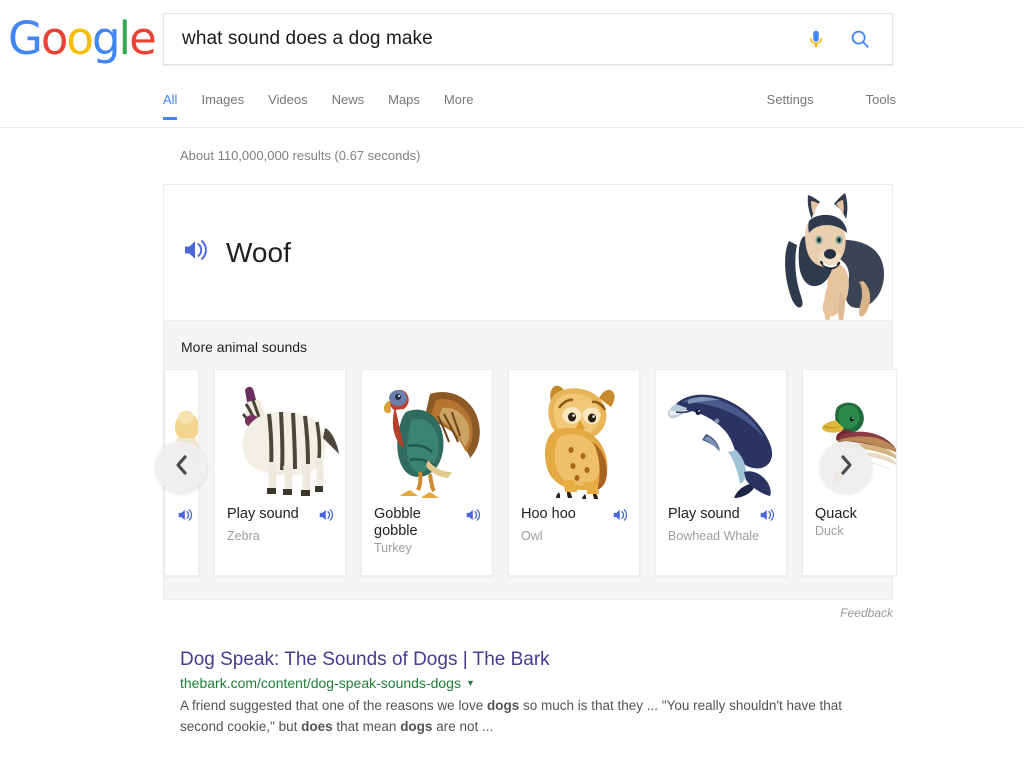 Image resolution: width=1024 pixels, height=769 pixels. I want to click on logo-letter-g1: G, so click(25, 38).